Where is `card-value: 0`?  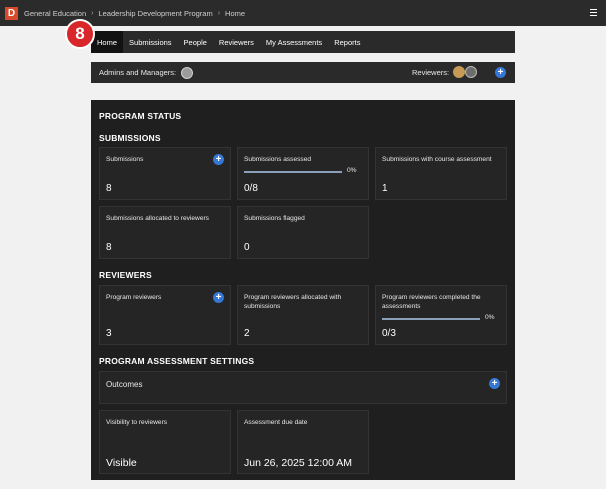 card-value: 0 is located at coordinates (247, 247).